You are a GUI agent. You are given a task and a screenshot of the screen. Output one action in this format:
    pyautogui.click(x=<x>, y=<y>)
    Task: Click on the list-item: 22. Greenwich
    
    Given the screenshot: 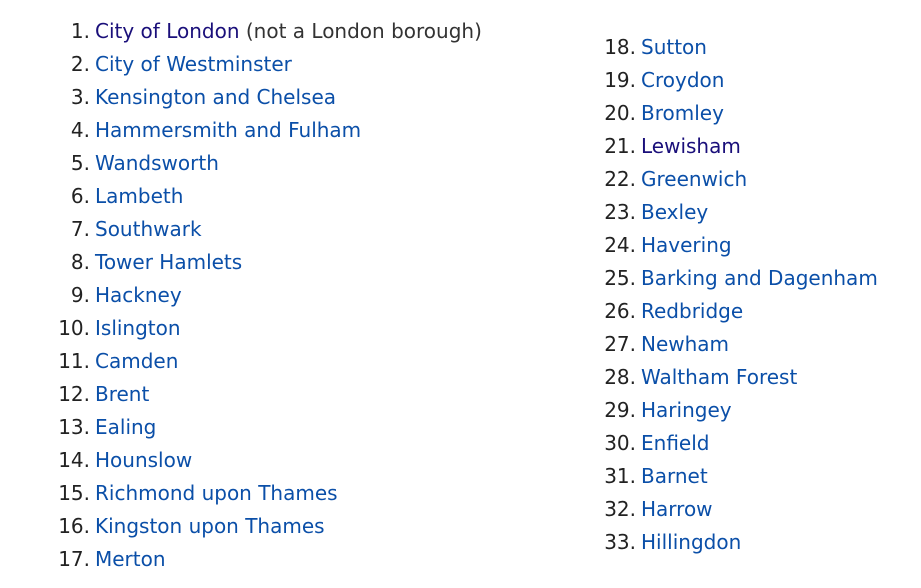 What is the action you would take?
    pyautogui.click(x=740, y=179)
    